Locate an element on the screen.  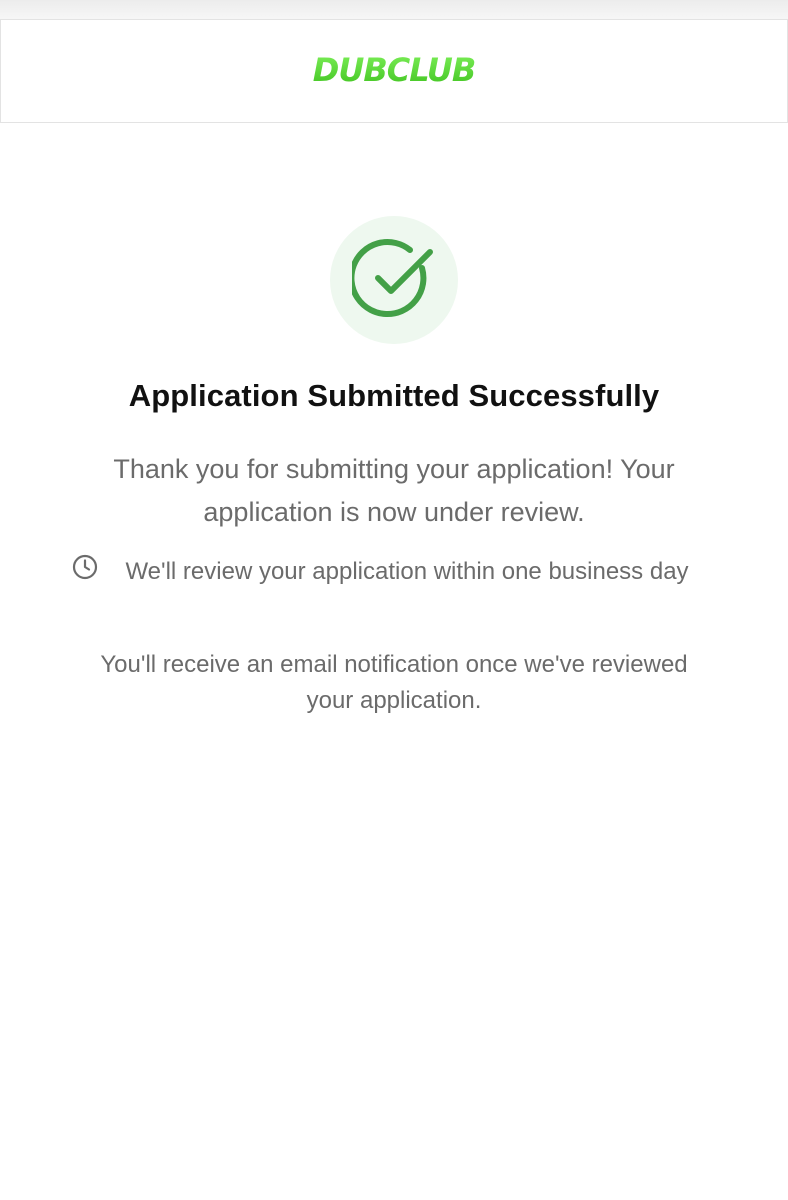
header: DUBCLUB is located at coordinates (394, 71).